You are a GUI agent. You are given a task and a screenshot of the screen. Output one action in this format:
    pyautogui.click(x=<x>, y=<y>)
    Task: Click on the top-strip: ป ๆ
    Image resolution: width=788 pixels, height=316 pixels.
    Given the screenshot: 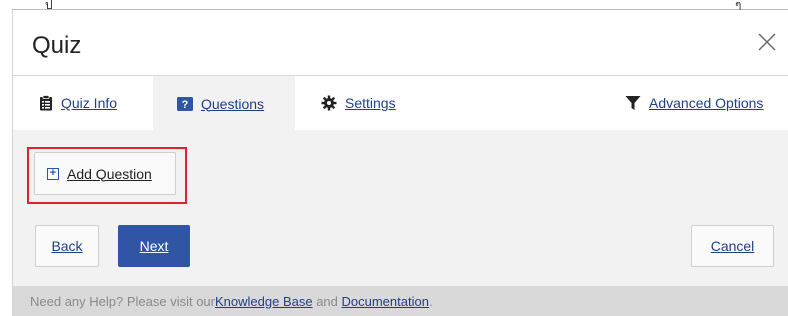 What is the action you would take?
    pyautogui.click(x=394, y=6)
    